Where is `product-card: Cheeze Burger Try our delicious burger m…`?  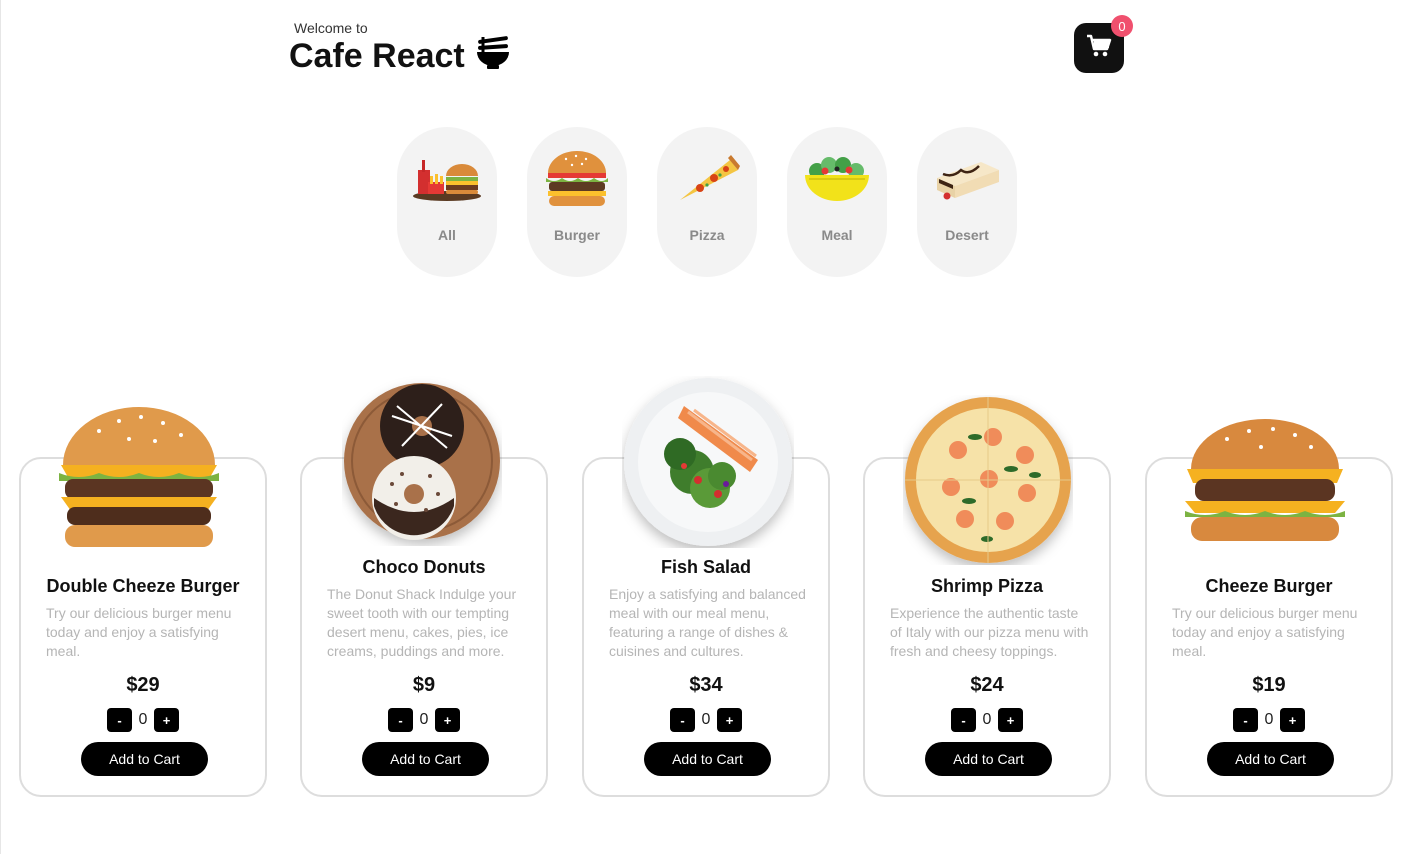 product-card: Cheeze Burger Try our delicious burger m… is located at coordinates (1269, 608).